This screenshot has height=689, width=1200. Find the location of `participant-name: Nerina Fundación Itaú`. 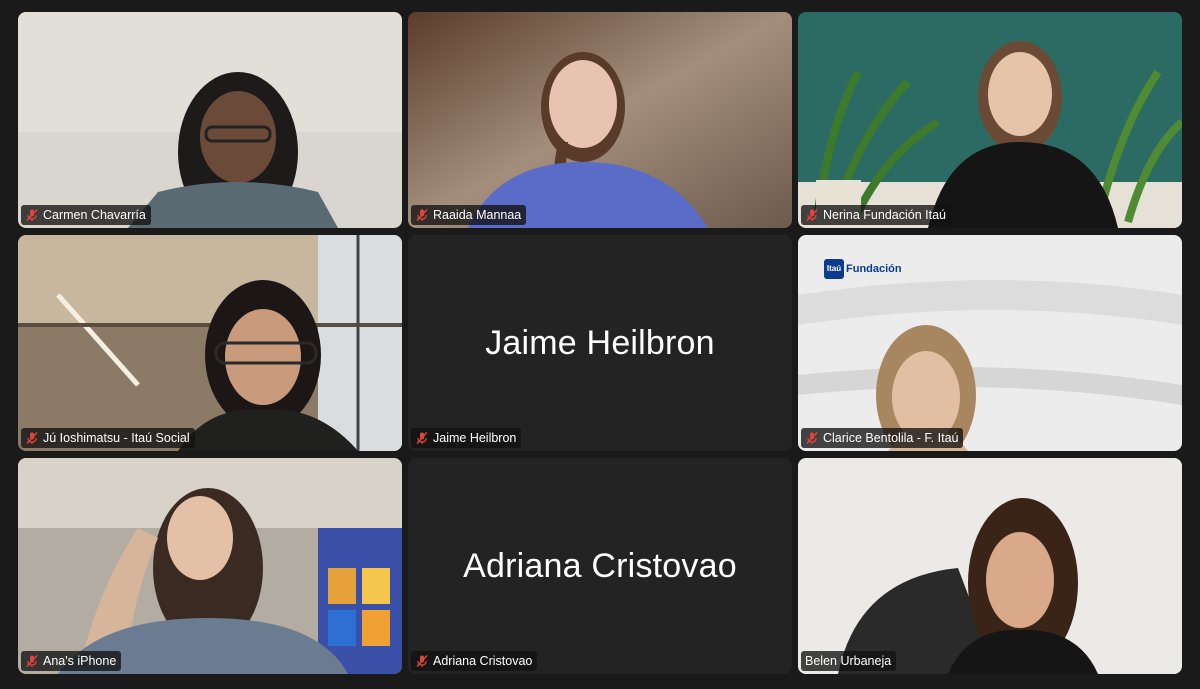

participant-name: Nerina Fundación Itaú is located at coordinates (884, 215).